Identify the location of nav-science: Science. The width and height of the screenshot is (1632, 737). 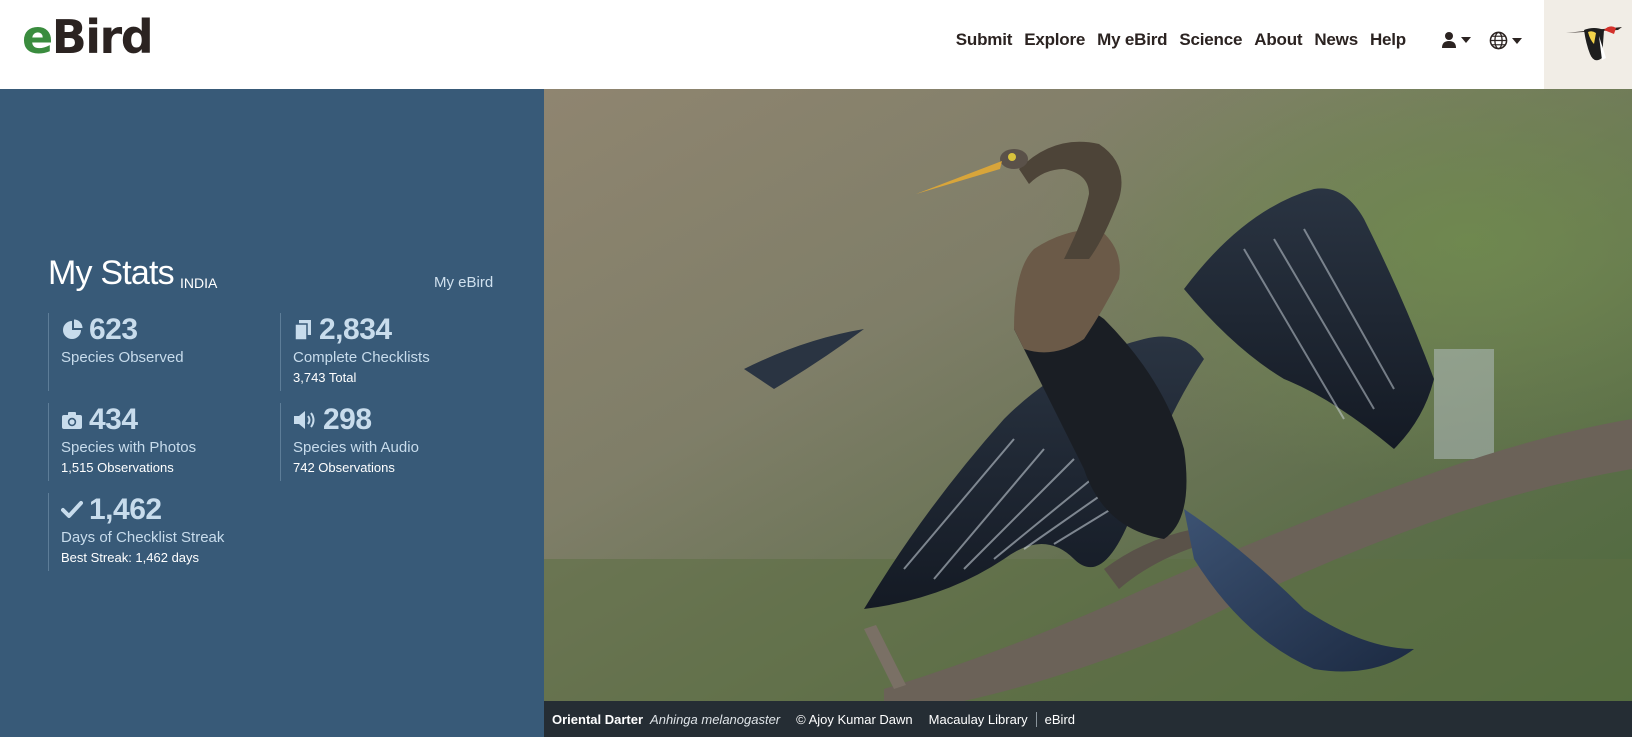
(1210, 40).